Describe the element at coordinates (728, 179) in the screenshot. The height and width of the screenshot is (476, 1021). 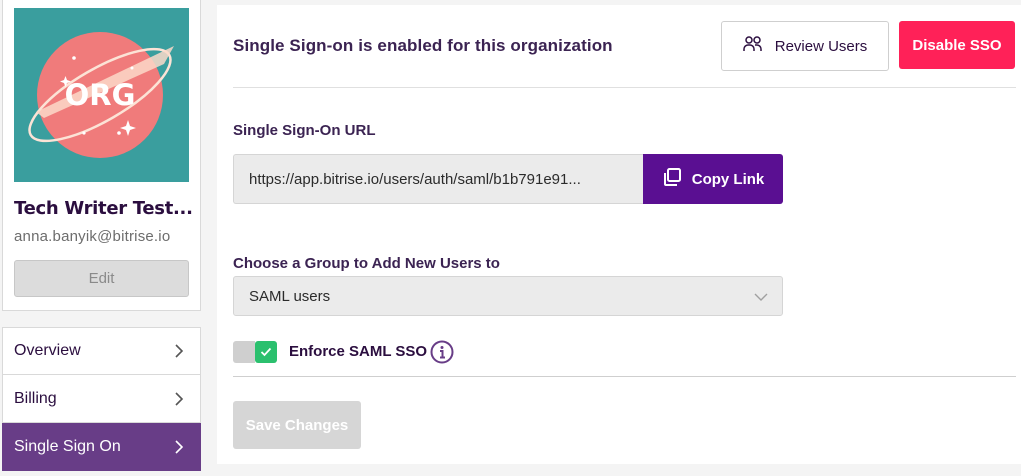
I see `copy-link-label: Copy Link` at that location.